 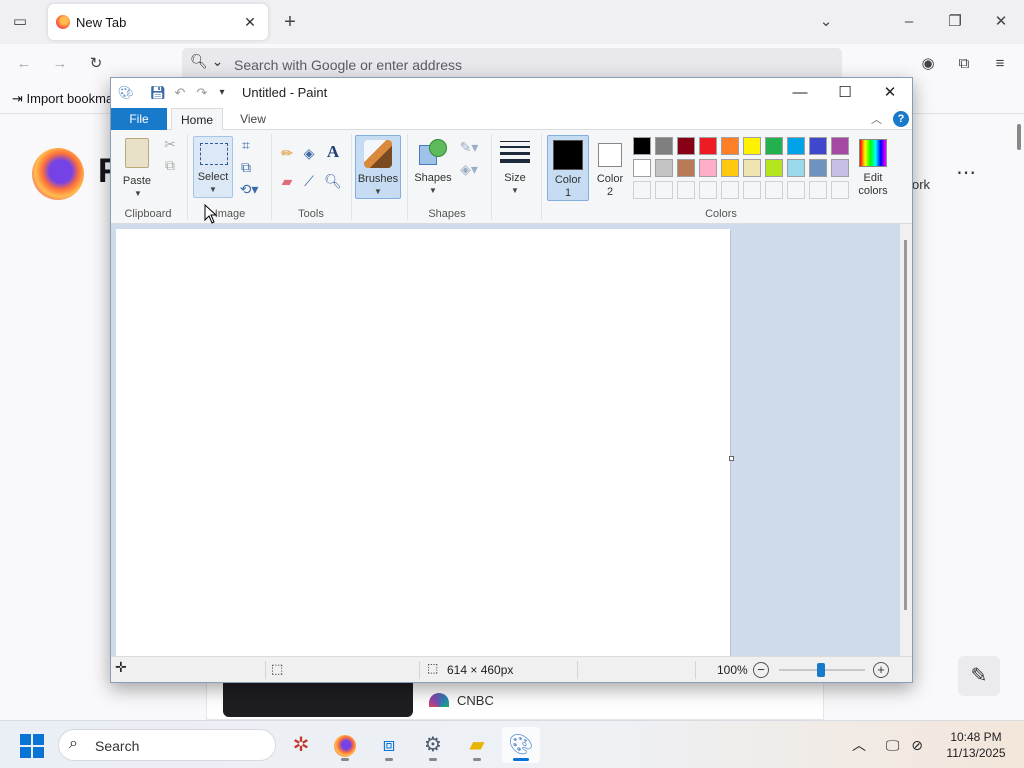 I want to click on zoom-in-icon: +, so click(x=881, y=670).